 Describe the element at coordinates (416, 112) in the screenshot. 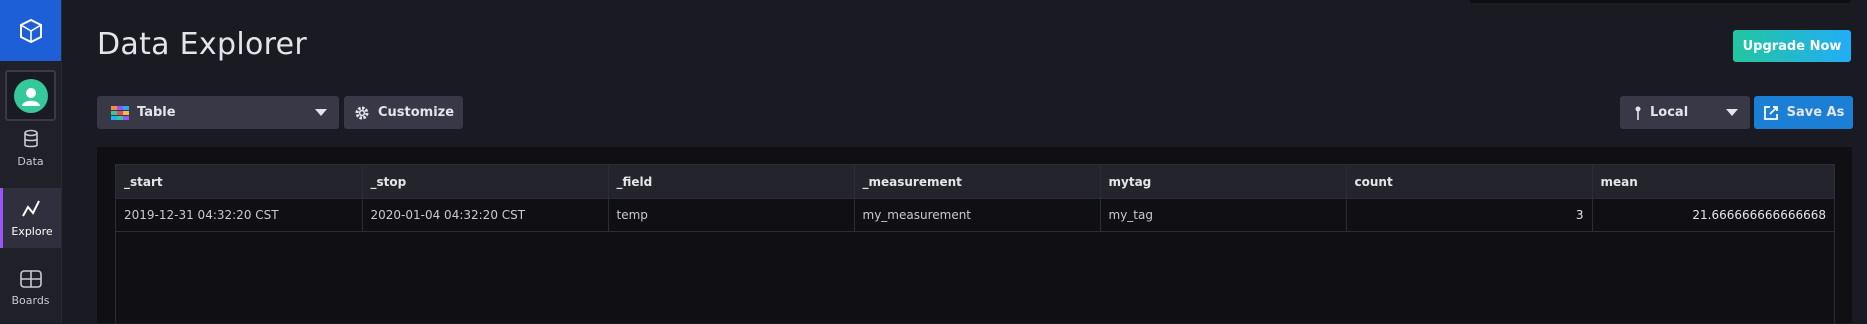

I see `customize-label: Customize` at that location.